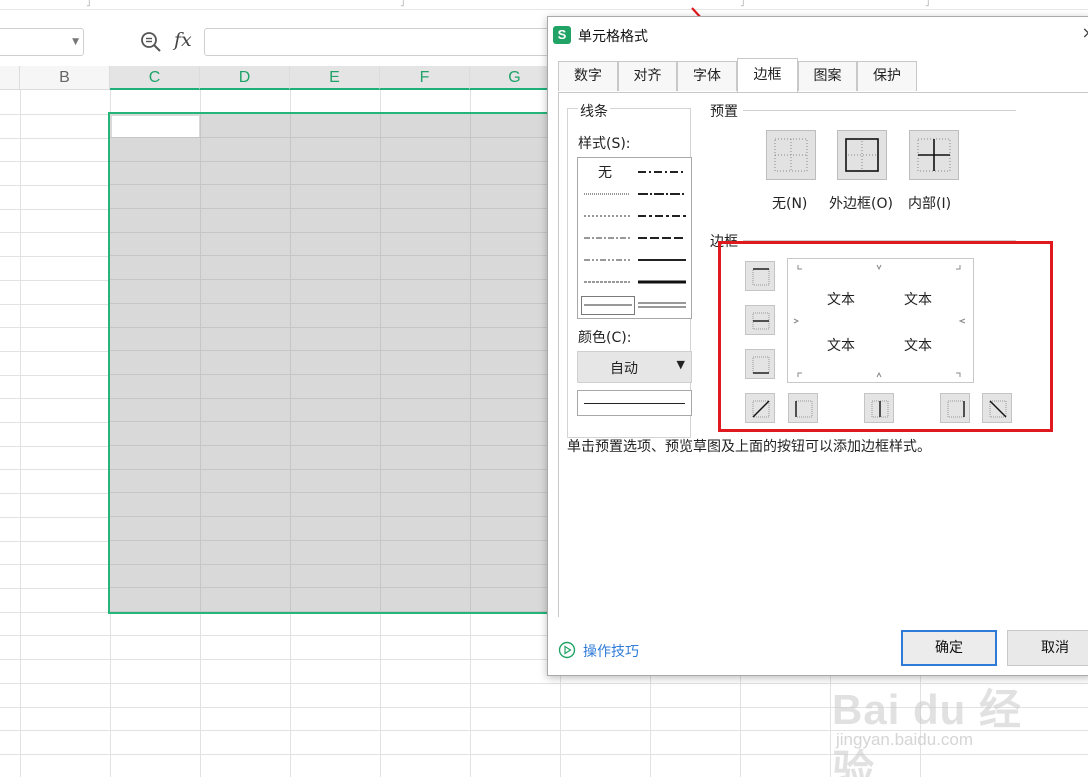  What do you see at coordinates (335, 78) in the screenshot?
I see `column-header-e: E` at bounding box center [335, 78].